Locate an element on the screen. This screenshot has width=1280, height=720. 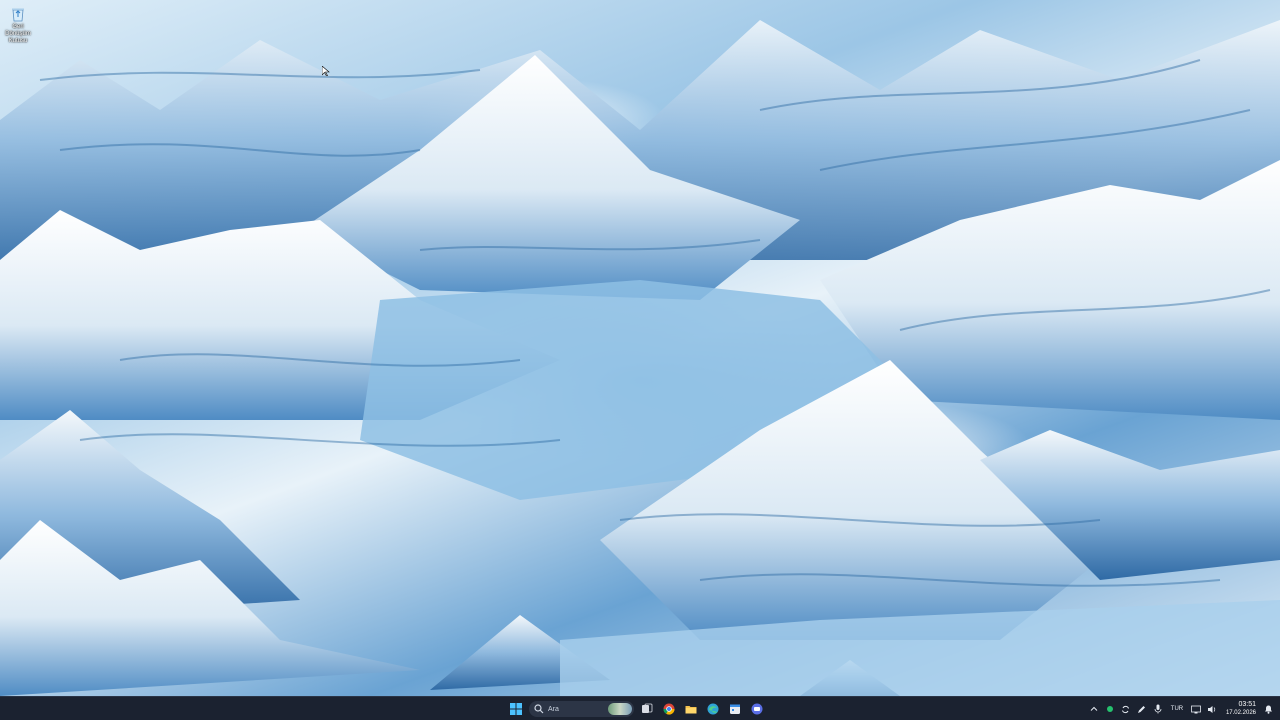
task-view-icon is located at coordinates (647, 708).